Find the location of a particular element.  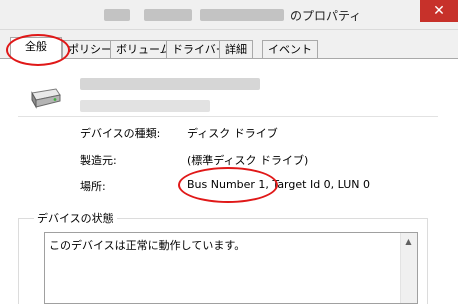

location-label: 場所: is located at coordinates (93, 186).